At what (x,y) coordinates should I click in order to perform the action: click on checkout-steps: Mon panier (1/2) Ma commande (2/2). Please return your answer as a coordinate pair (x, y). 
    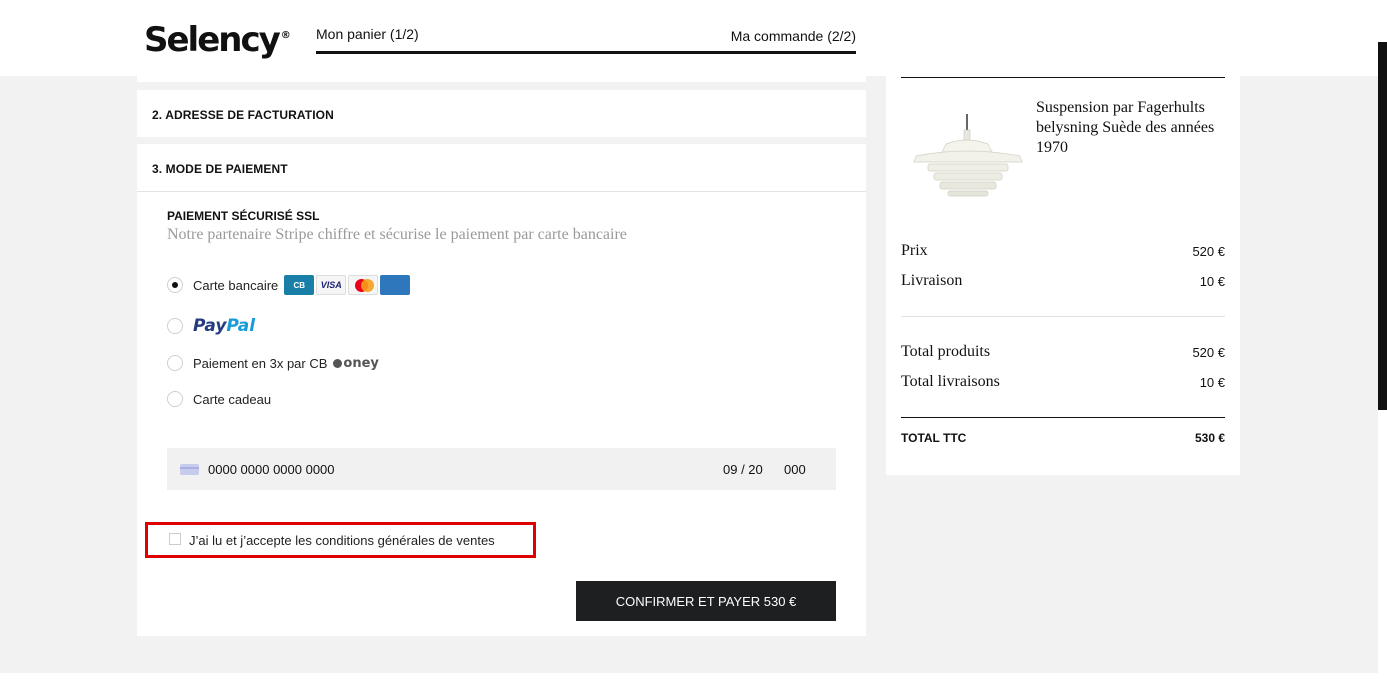
    Looking at the image, I should click on (586, 39).